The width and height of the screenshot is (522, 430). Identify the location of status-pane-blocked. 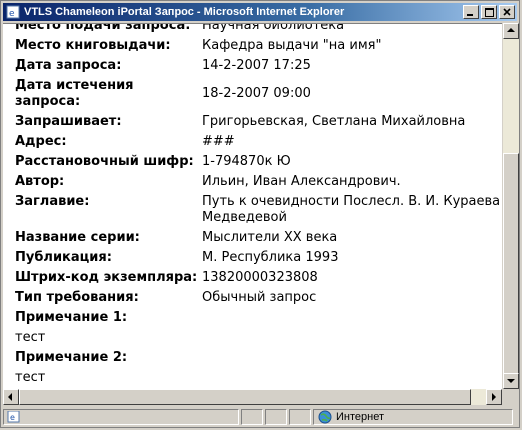
(300, 417).